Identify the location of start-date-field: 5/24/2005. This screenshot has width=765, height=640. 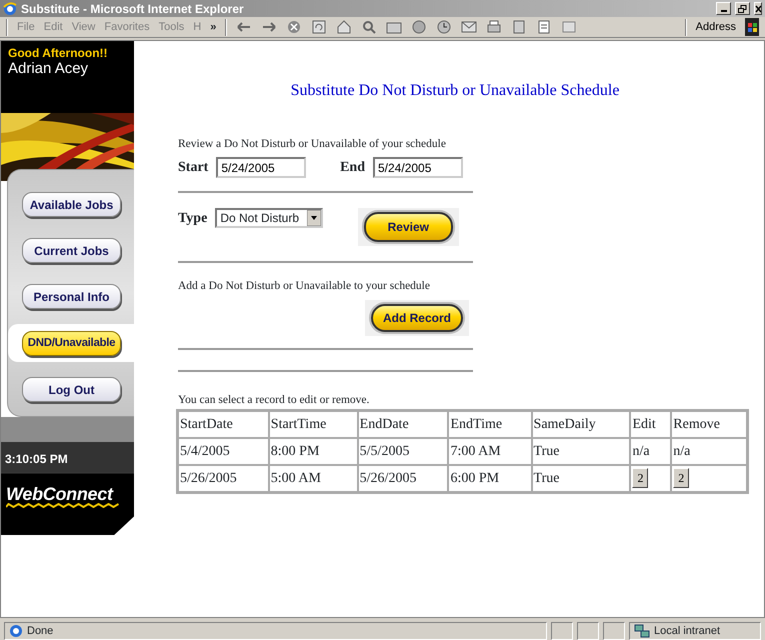
(261, 167).